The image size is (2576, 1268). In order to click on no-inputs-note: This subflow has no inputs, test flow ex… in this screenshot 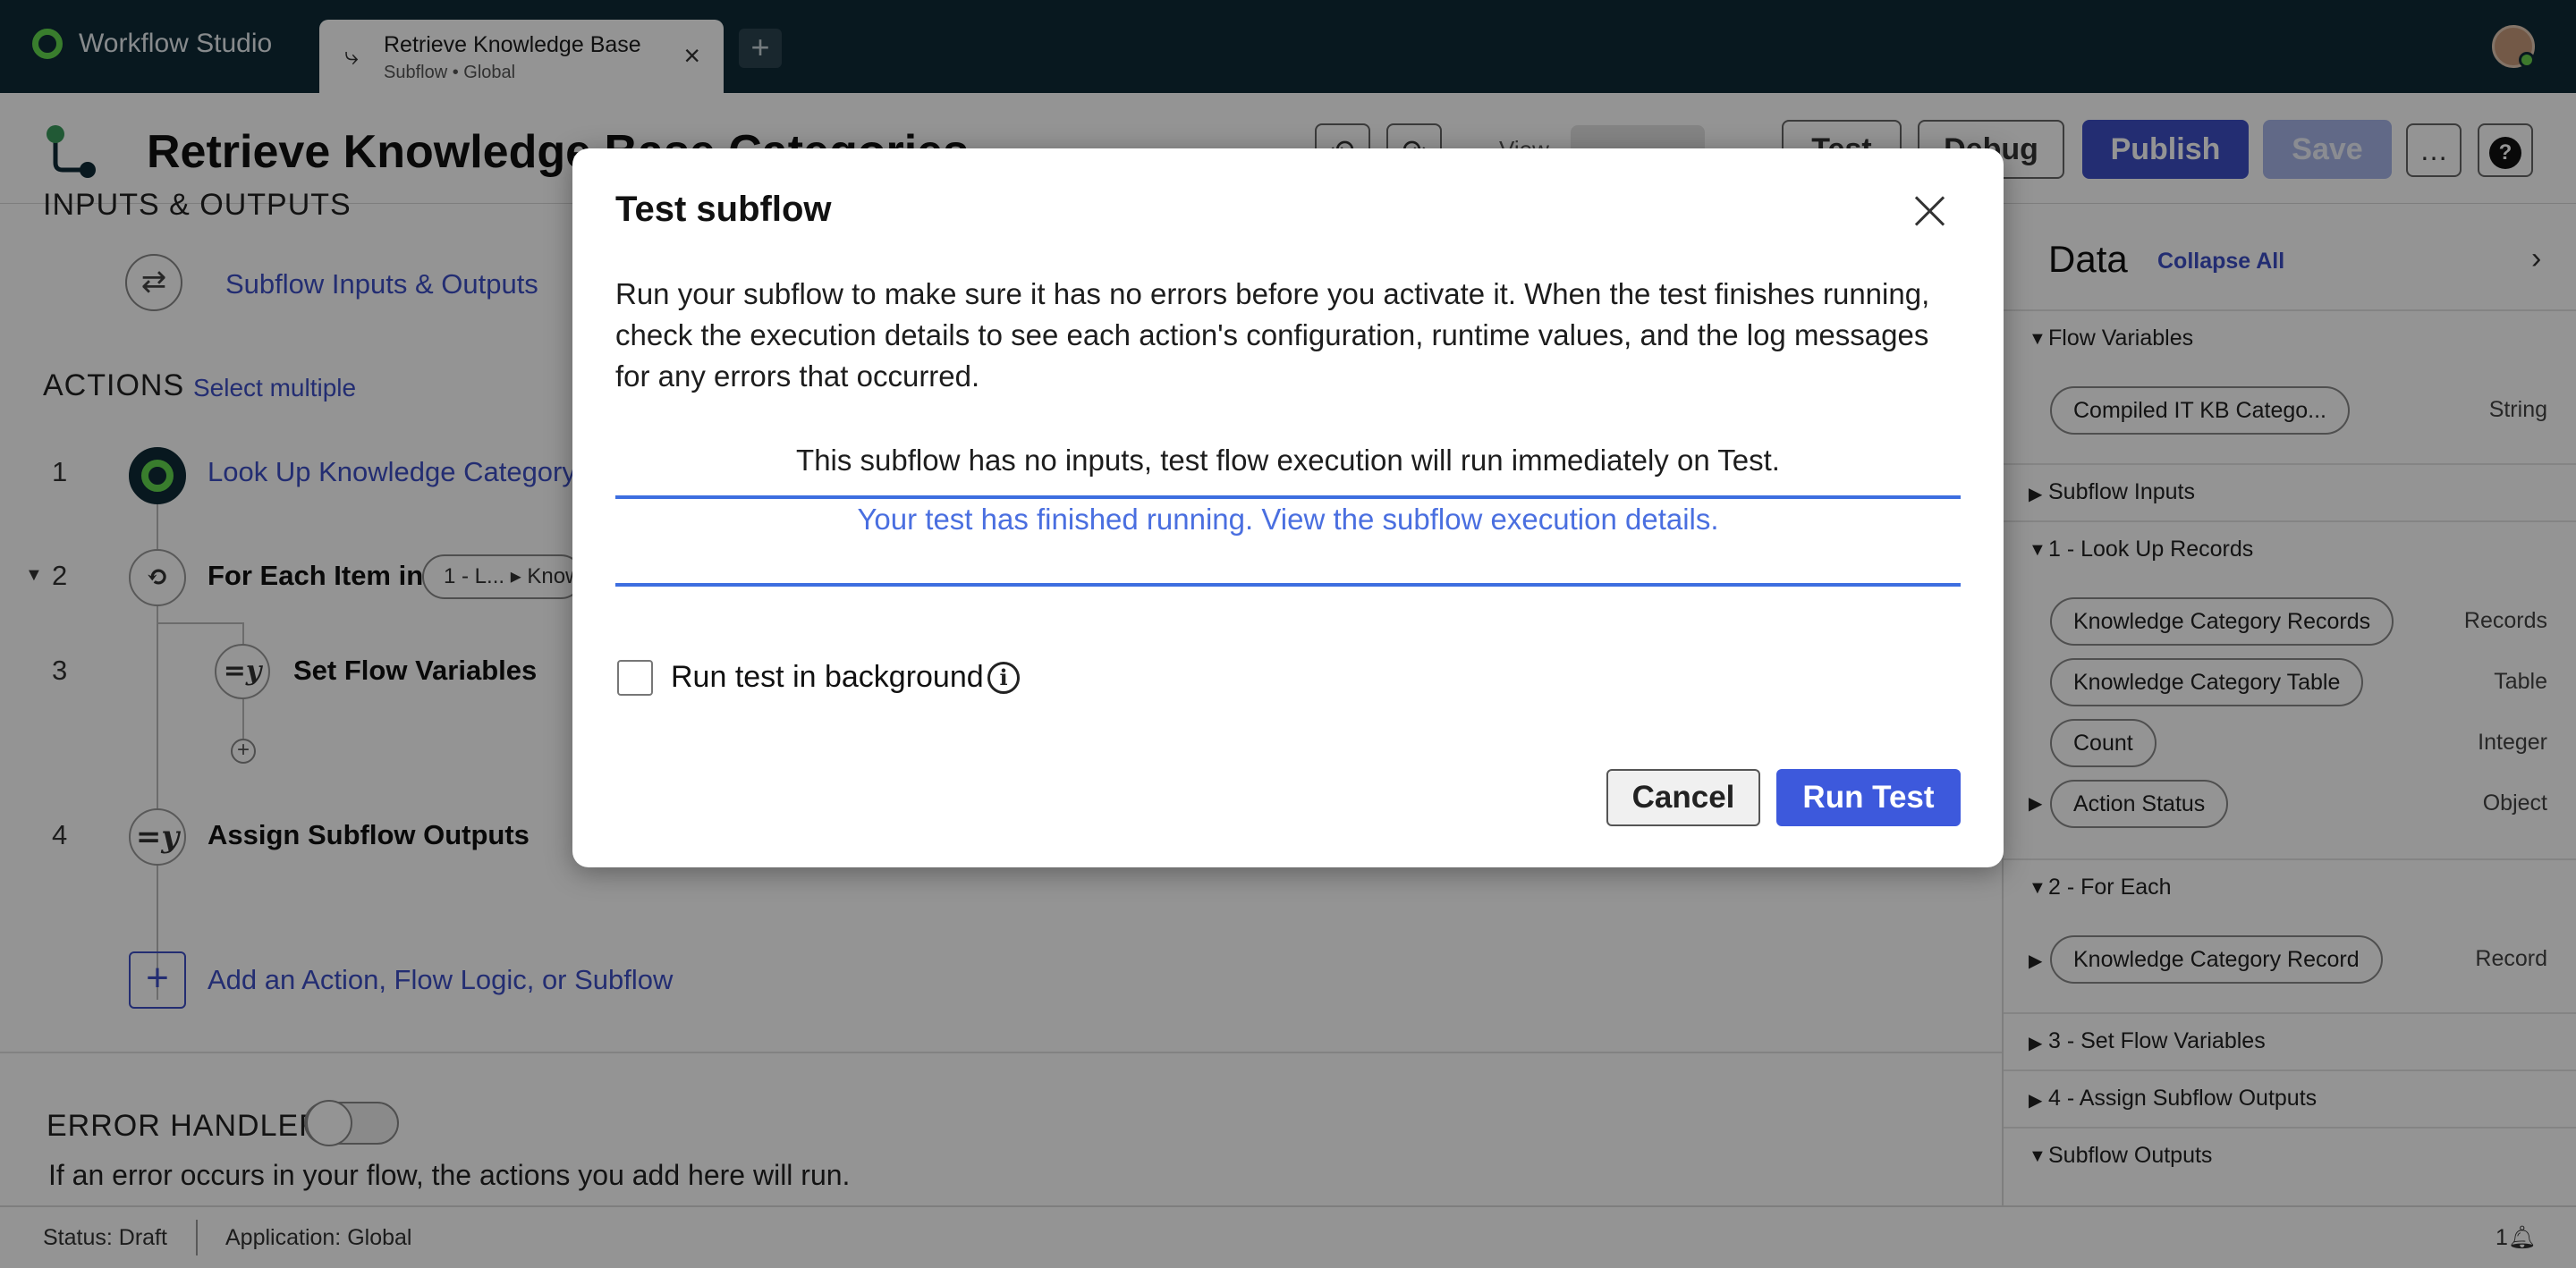, I will do `click(1288, 461)`.